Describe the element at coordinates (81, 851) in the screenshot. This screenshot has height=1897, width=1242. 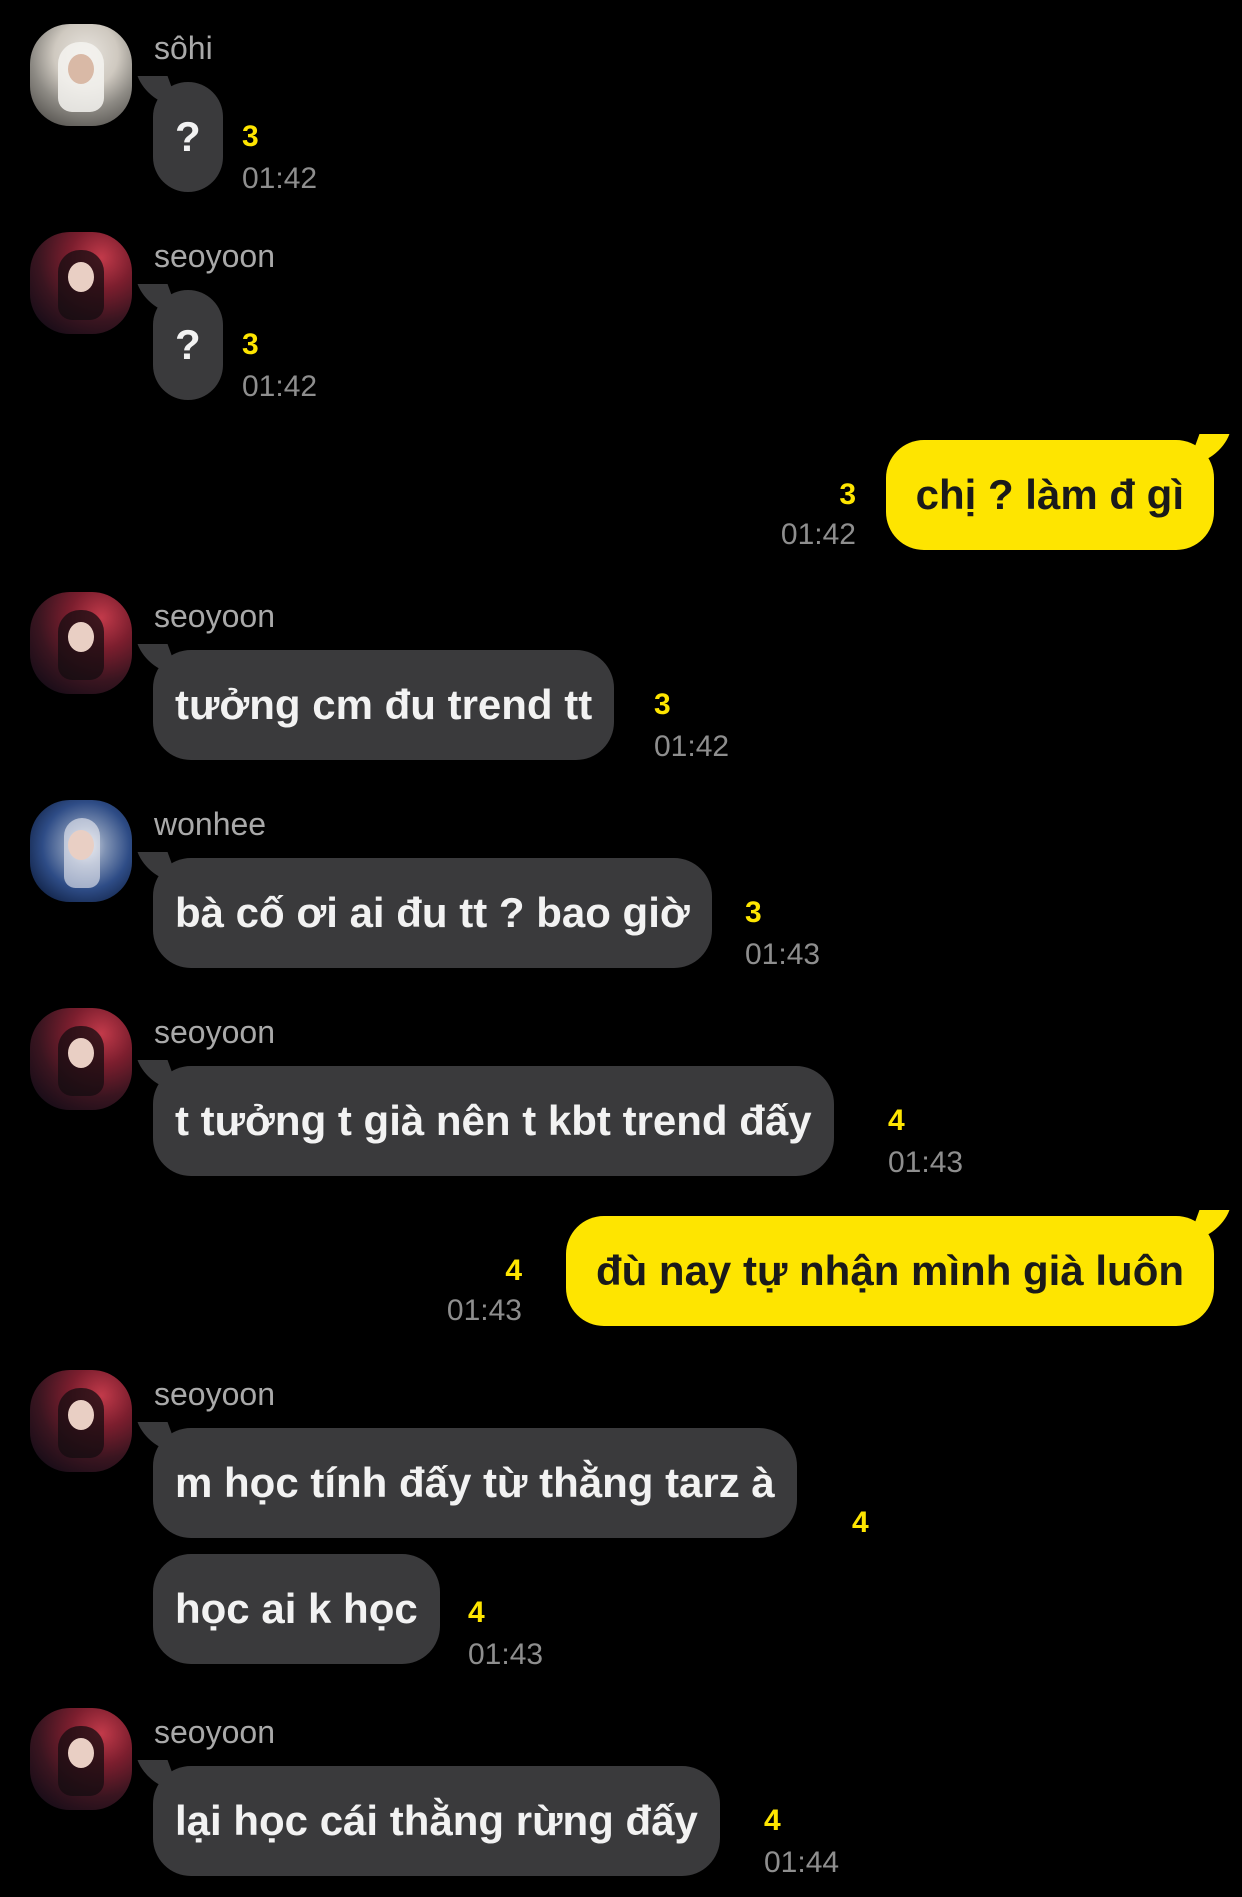
I see `avatar-wonhee` at that location.